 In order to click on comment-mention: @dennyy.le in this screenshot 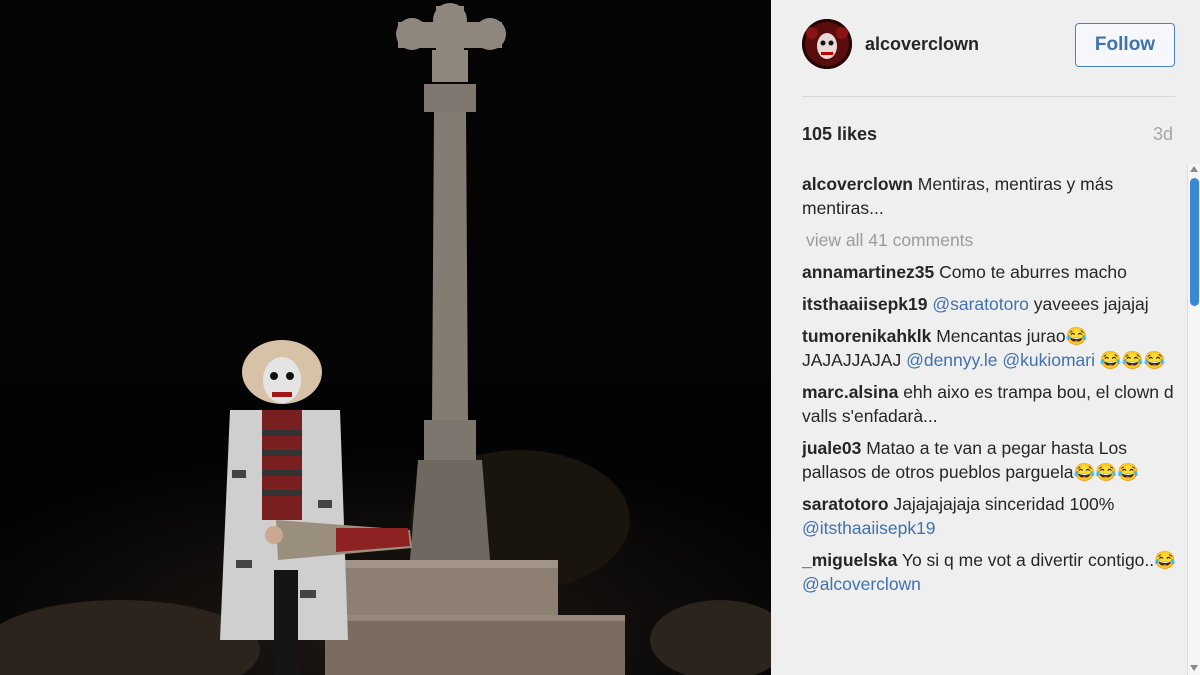, I will do `click(951, 360)`.